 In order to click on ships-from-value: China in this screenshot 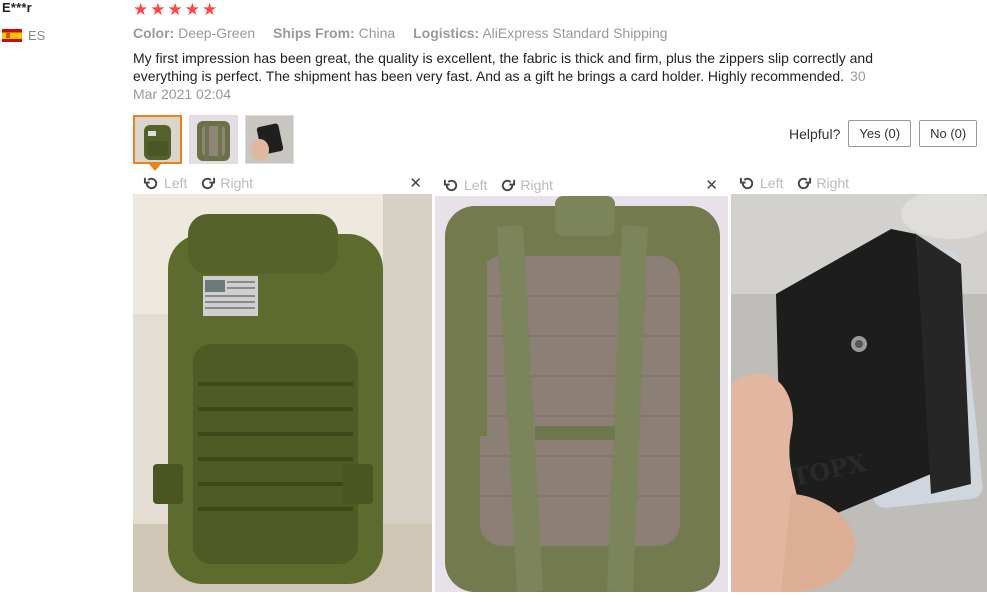, I will do `click(377, 33)`.